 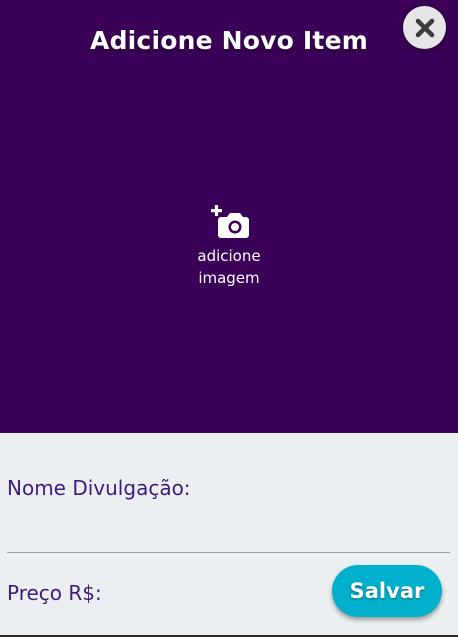 I want to click on add-image-label-line2: imagem, so click(x=229, y=278).